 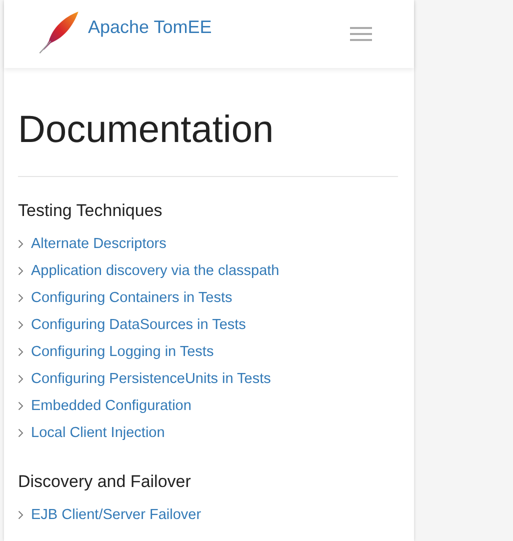 I want to click on section-heading: Discovery and Failover, so click(x=105, y=482).